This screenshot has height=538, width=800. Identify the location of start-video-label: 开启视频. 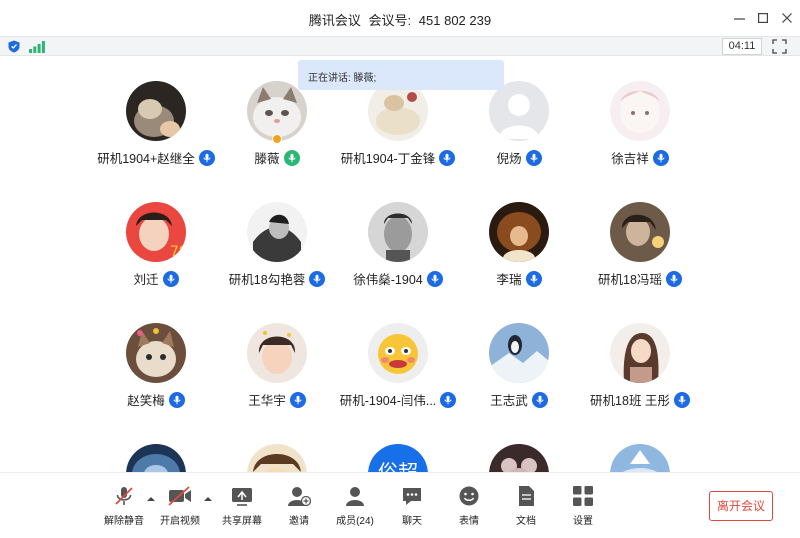
(180, 521).